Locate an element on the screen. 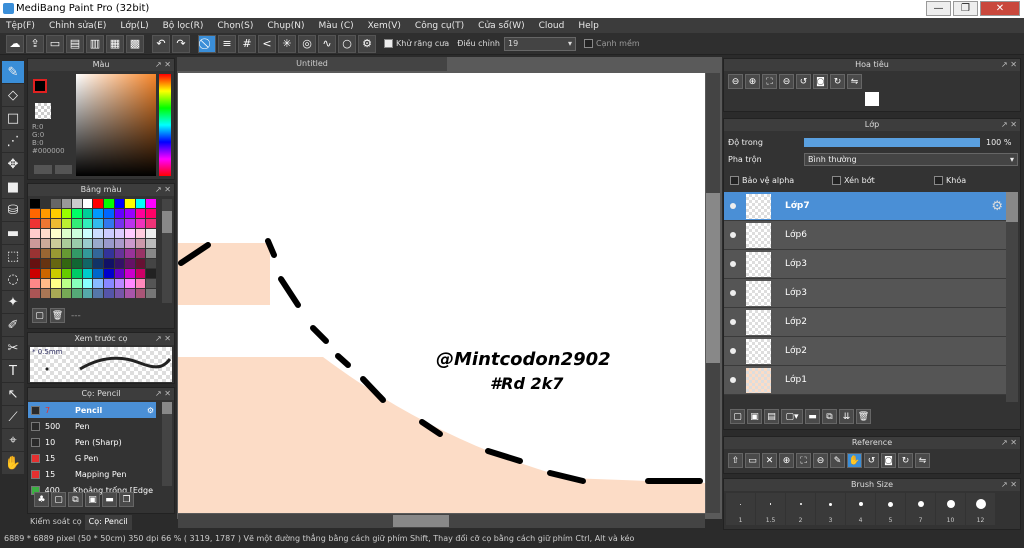 The height and width of the screenshot is (548, 1024). zoom-minus-icon: ⊖ is located at coordinates (786, 81).